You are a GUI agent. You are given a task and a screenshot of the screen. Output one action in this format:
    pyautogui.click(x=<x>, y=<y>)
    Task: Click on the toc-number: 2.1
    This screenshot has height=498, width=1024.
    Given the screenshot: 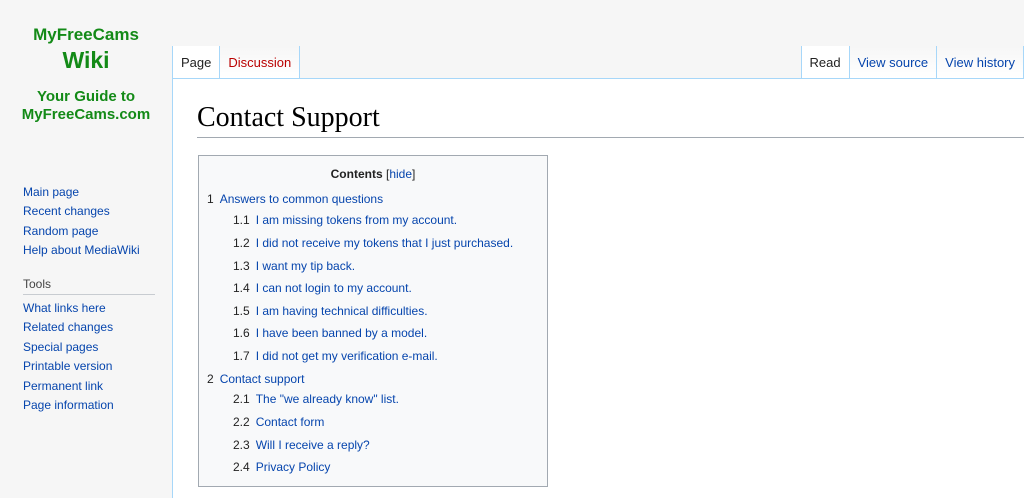 What is the action you would take?
    pyautogui.click(x=241, y=399)
    